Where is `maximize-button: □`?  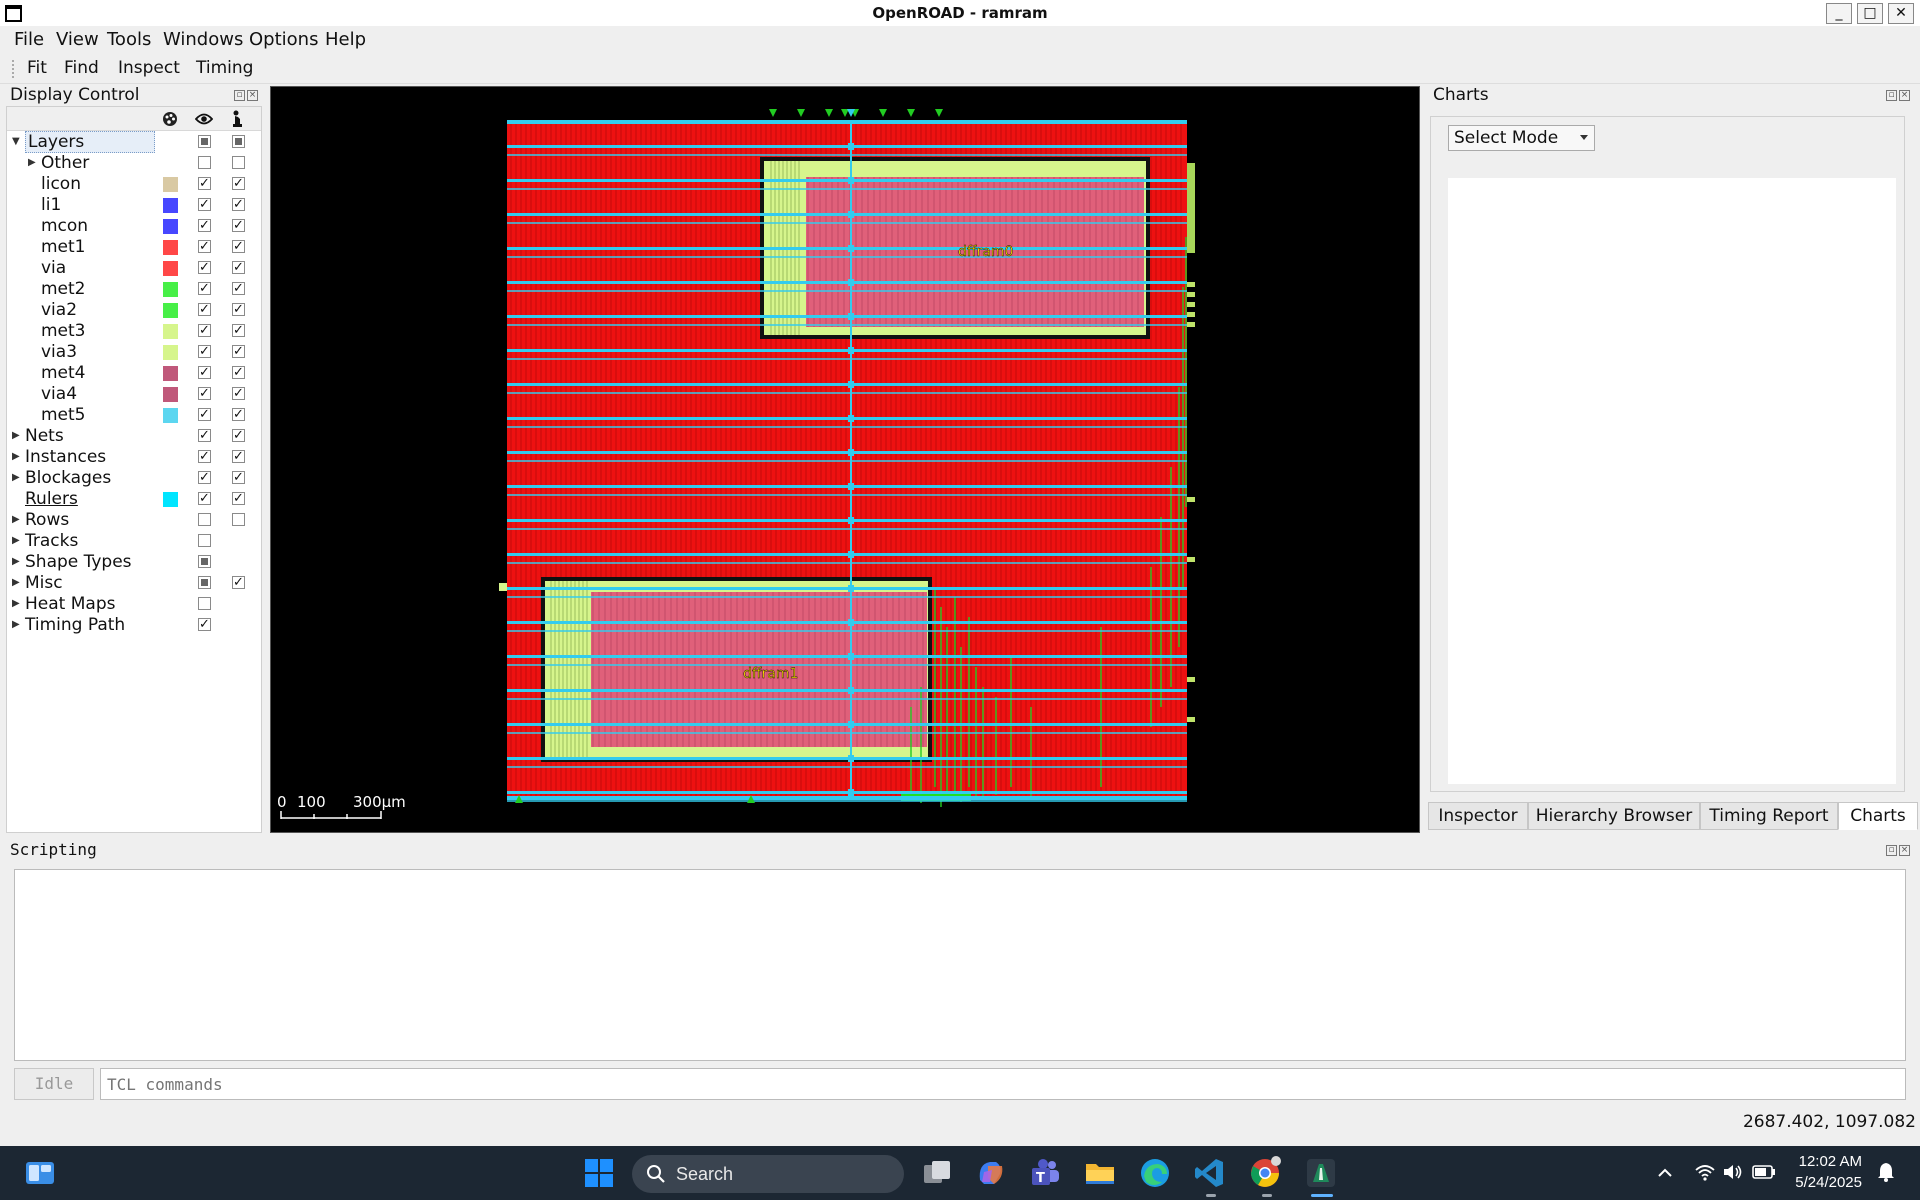 maximize-button: □ is located at coordinates (1870, 13).